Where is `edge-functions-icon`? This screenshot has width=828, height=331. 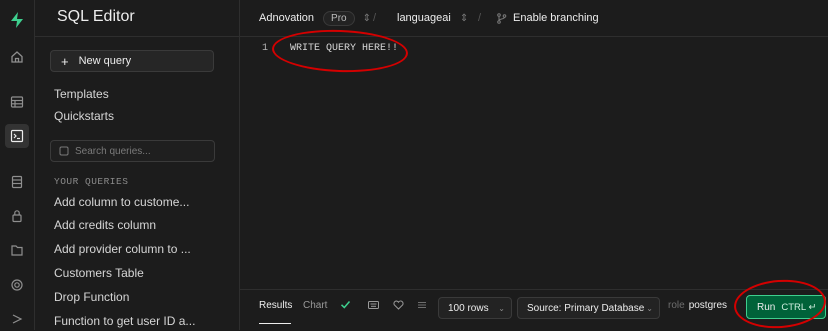
edge-functions-icon is located at coordinates (17, 319).